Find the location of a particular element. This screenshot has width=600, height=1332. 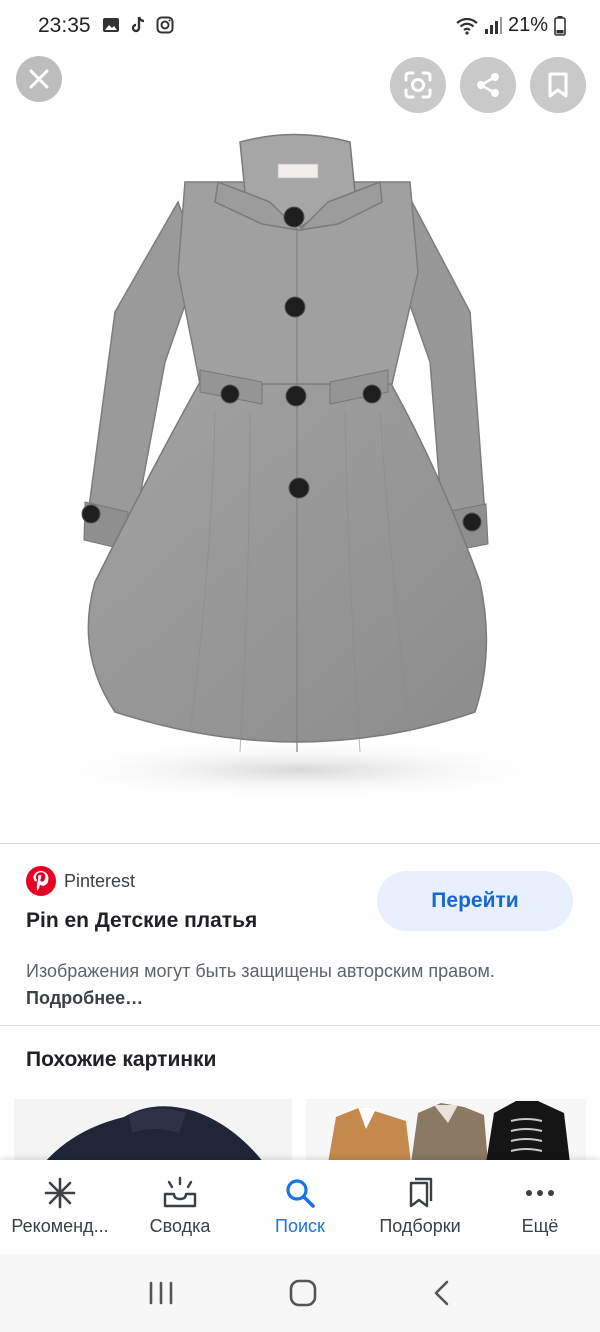

source-name: Pinterest is located at coordinates (100, 880).